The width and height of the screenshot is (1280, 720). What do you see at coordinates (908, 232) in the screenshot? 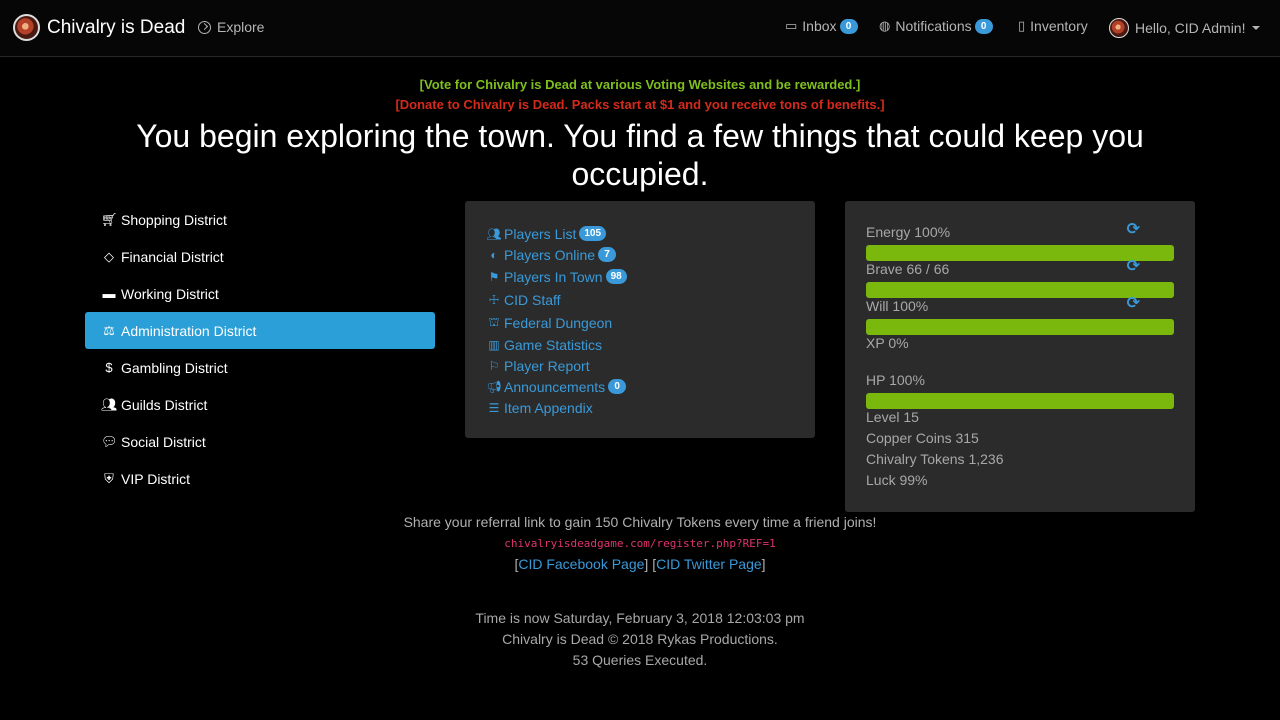
I see `energy-label: Energy 100%` at bounding box center [908, 232].